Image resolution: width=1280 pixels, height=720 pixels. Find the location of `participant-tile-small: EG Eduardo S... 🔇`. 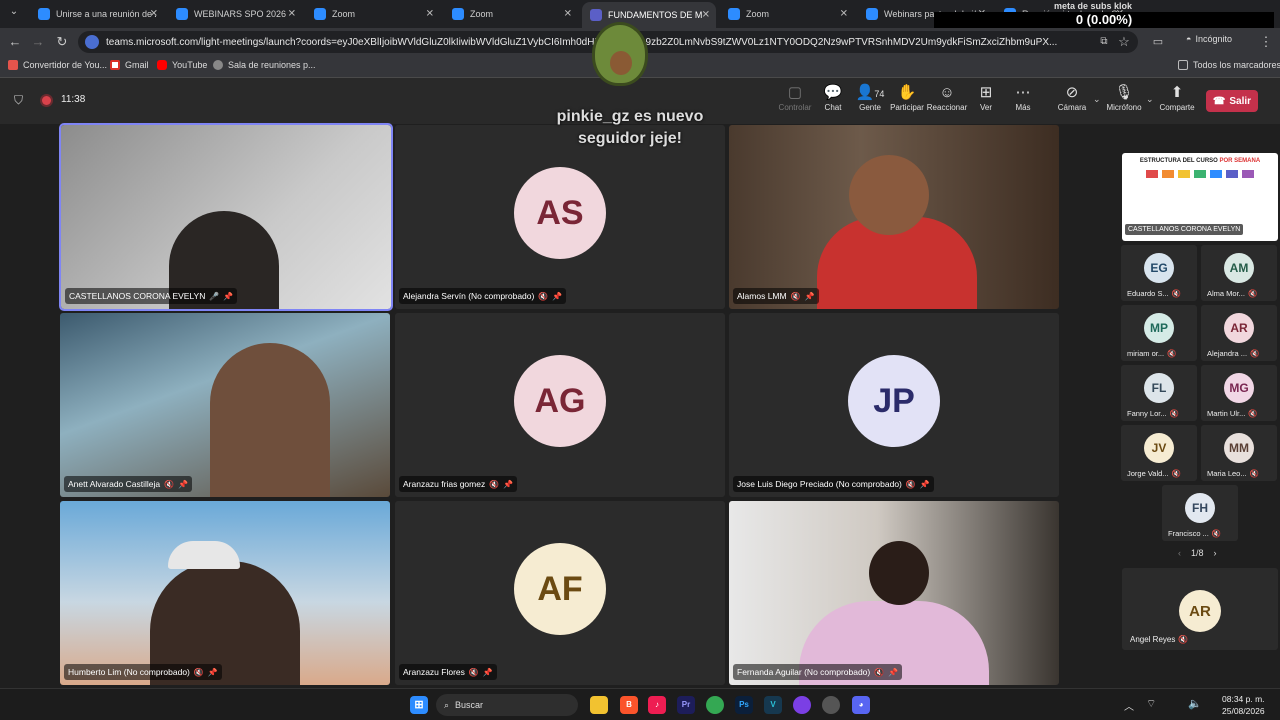

participant-tile-small: EG Eduardo S... 🔇 is located at coordinates (1159, 273).